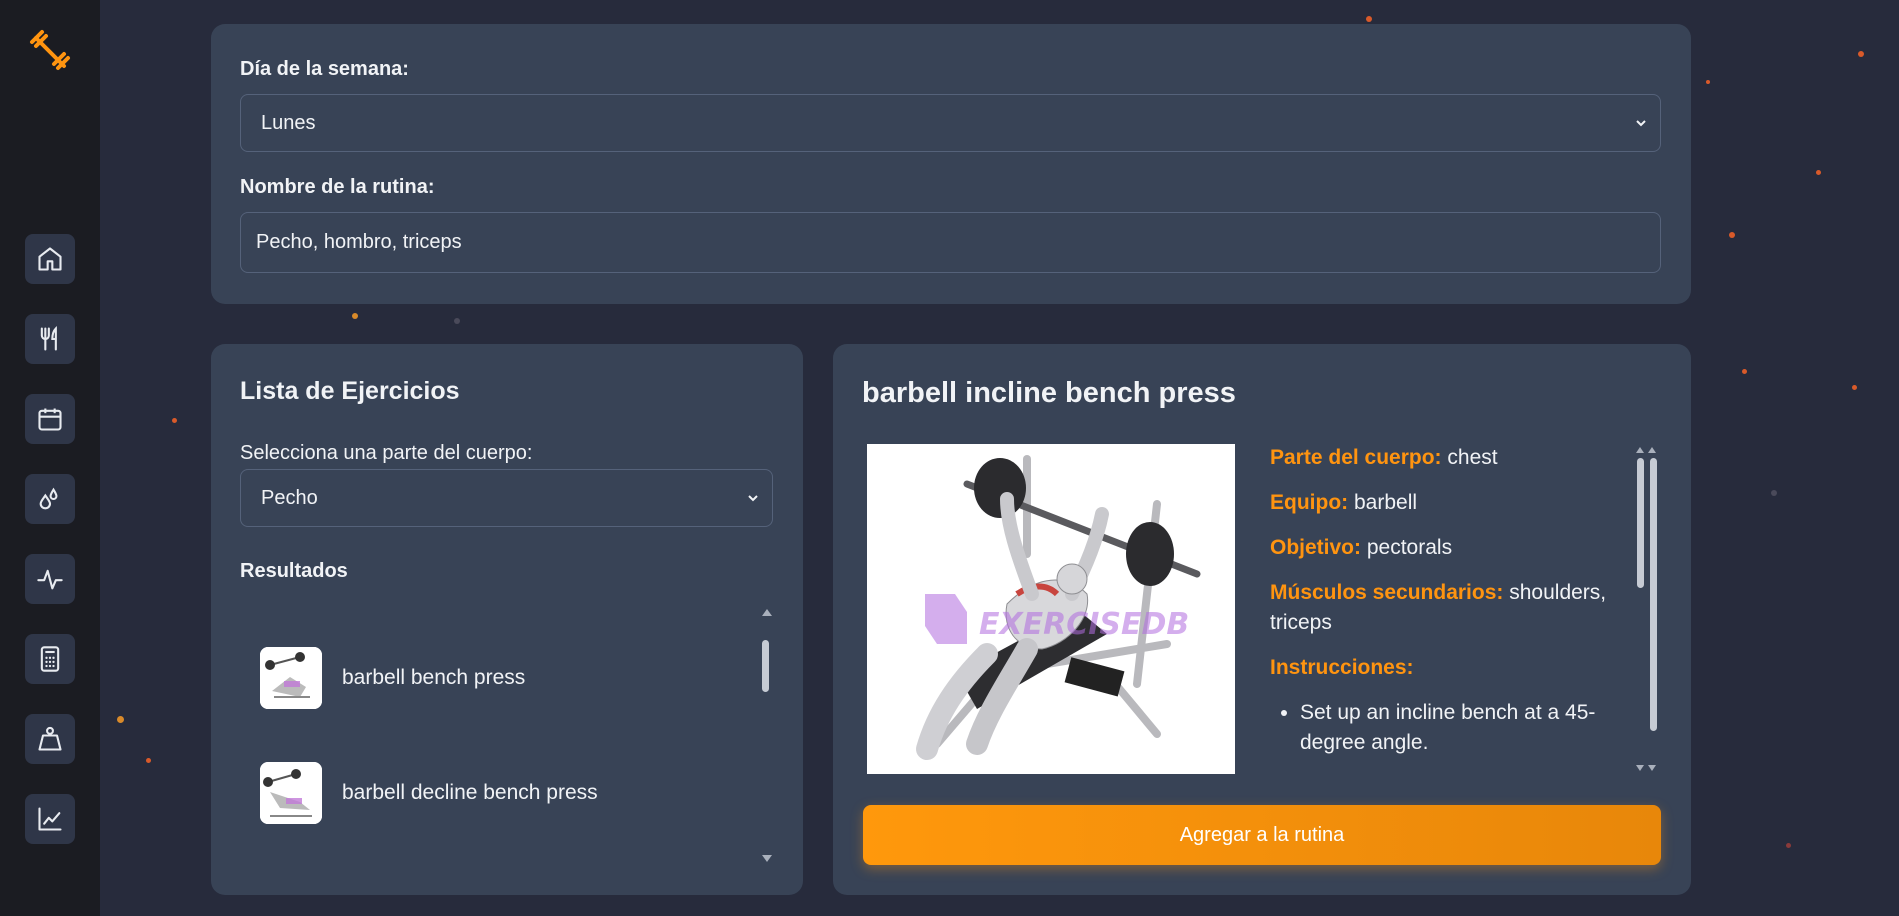 The width and height of the screenshot is (1899, 916). What do you see at coordinates (1316, 547) in the screenshot?
I see `target-key: Objetivo:` at bounding box center [1316, 547].